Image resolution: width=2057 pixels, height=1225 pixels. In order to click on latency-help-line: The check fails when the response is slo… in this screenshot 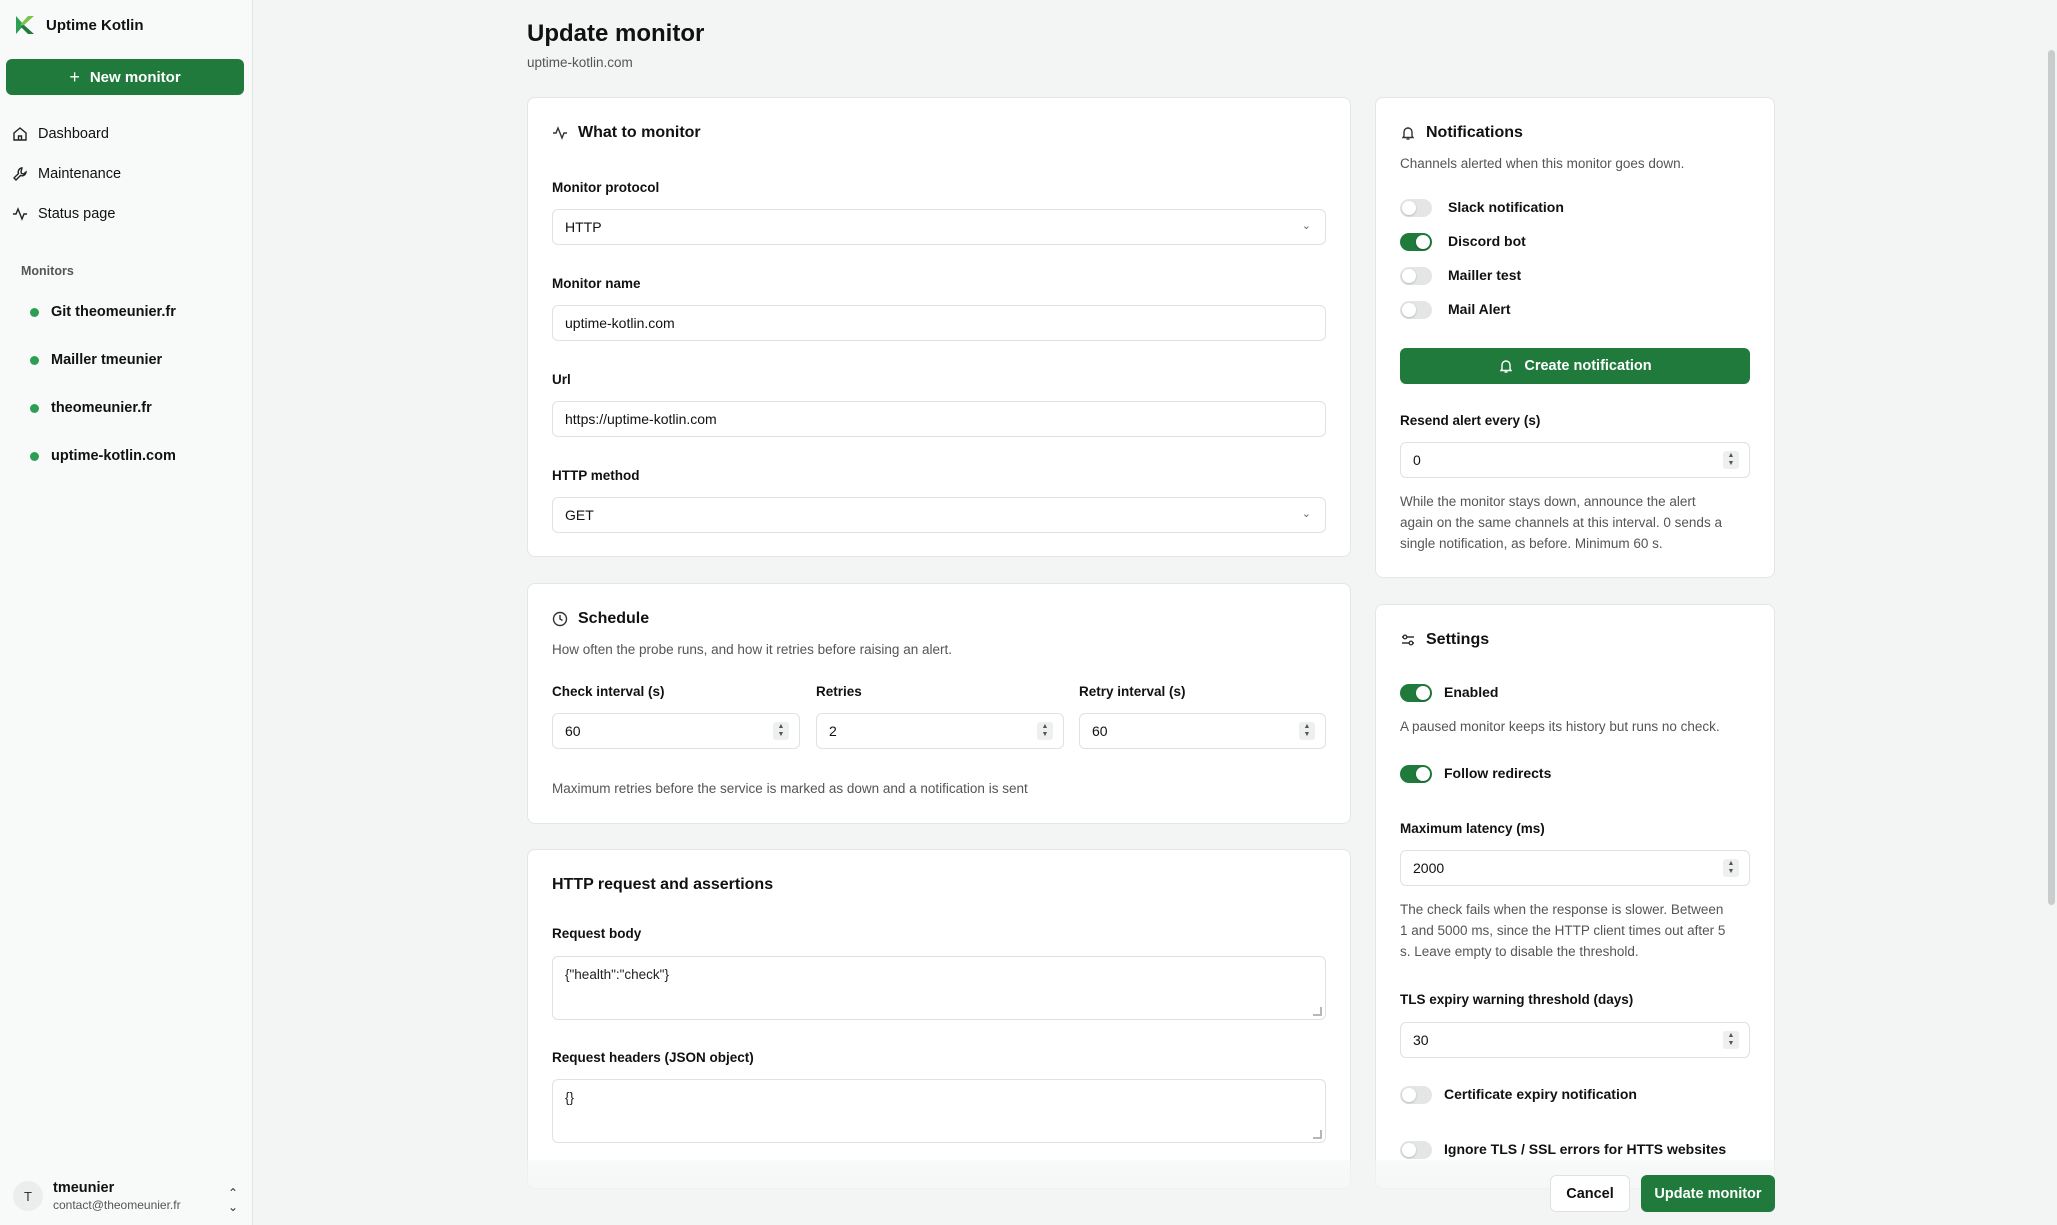, I will do `click(1562, 909)`.